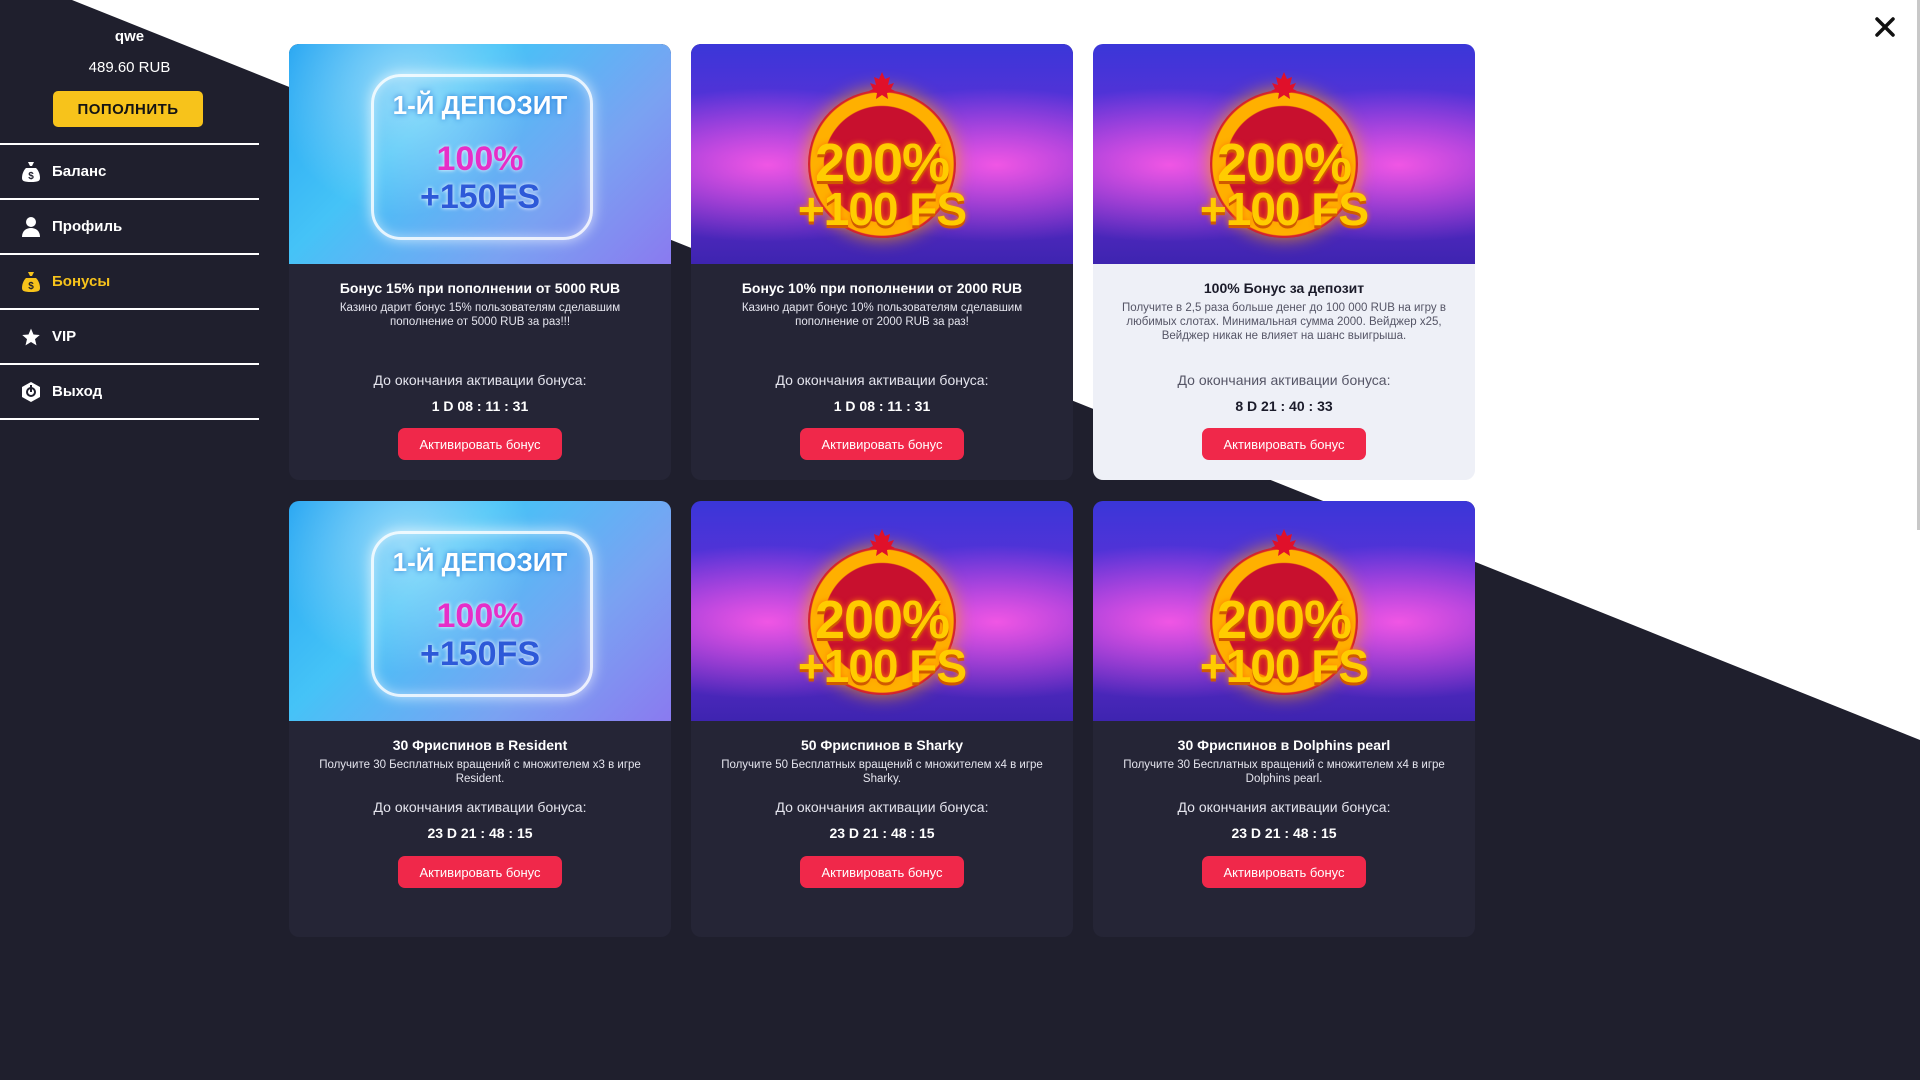  What do you see at coordinates (480, 288) in the screenshot?
I see `bonus-title: Бонус 15% при пополнении от 5000 RUB` at bounding box center [480, 288].